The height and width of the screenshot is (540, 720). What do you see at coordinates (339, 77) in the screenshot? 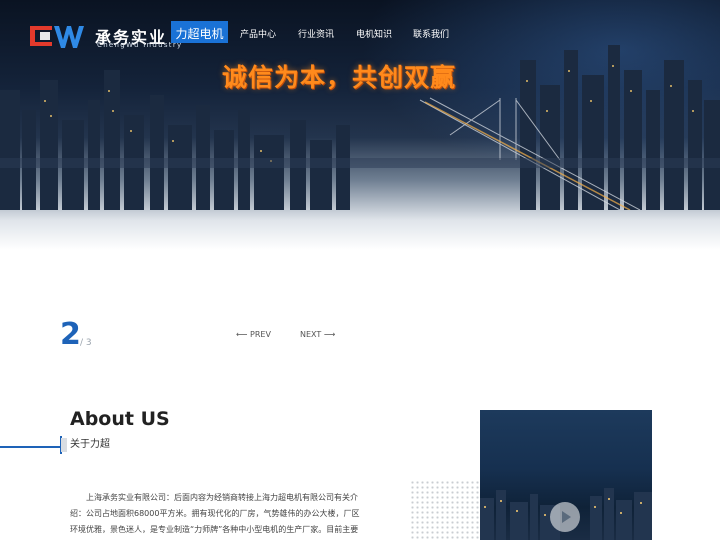
I see `hero-slogan: 诚信为本，共创双赢` at bounding box center [339, 77].